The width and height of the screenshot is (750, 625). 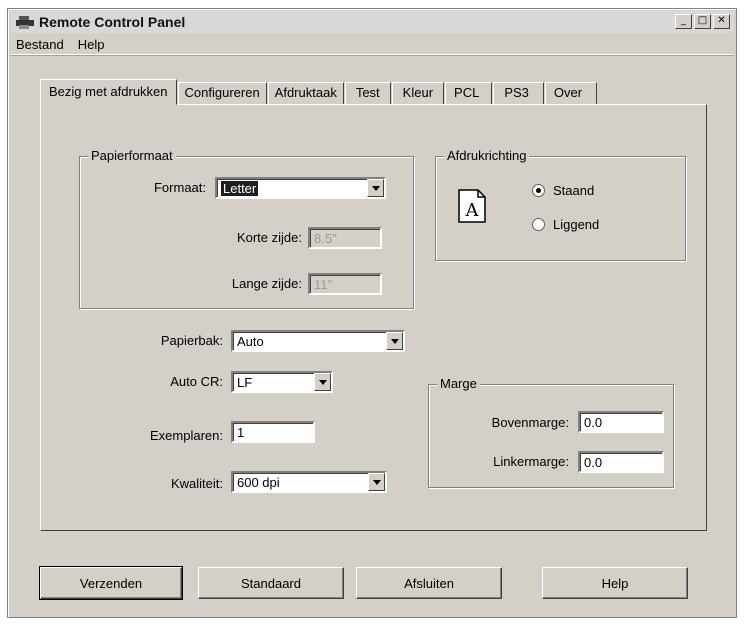 I want to click on linkermarge-input: 0.0, so click(x=621, y=462).